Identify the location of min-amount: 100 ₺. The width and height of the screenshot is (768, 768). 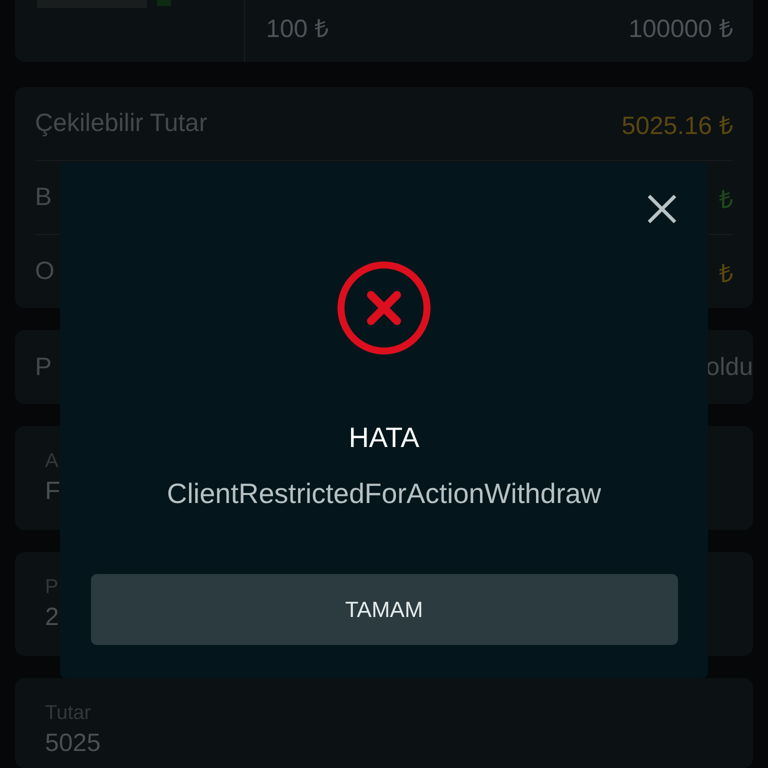
(297, 29).